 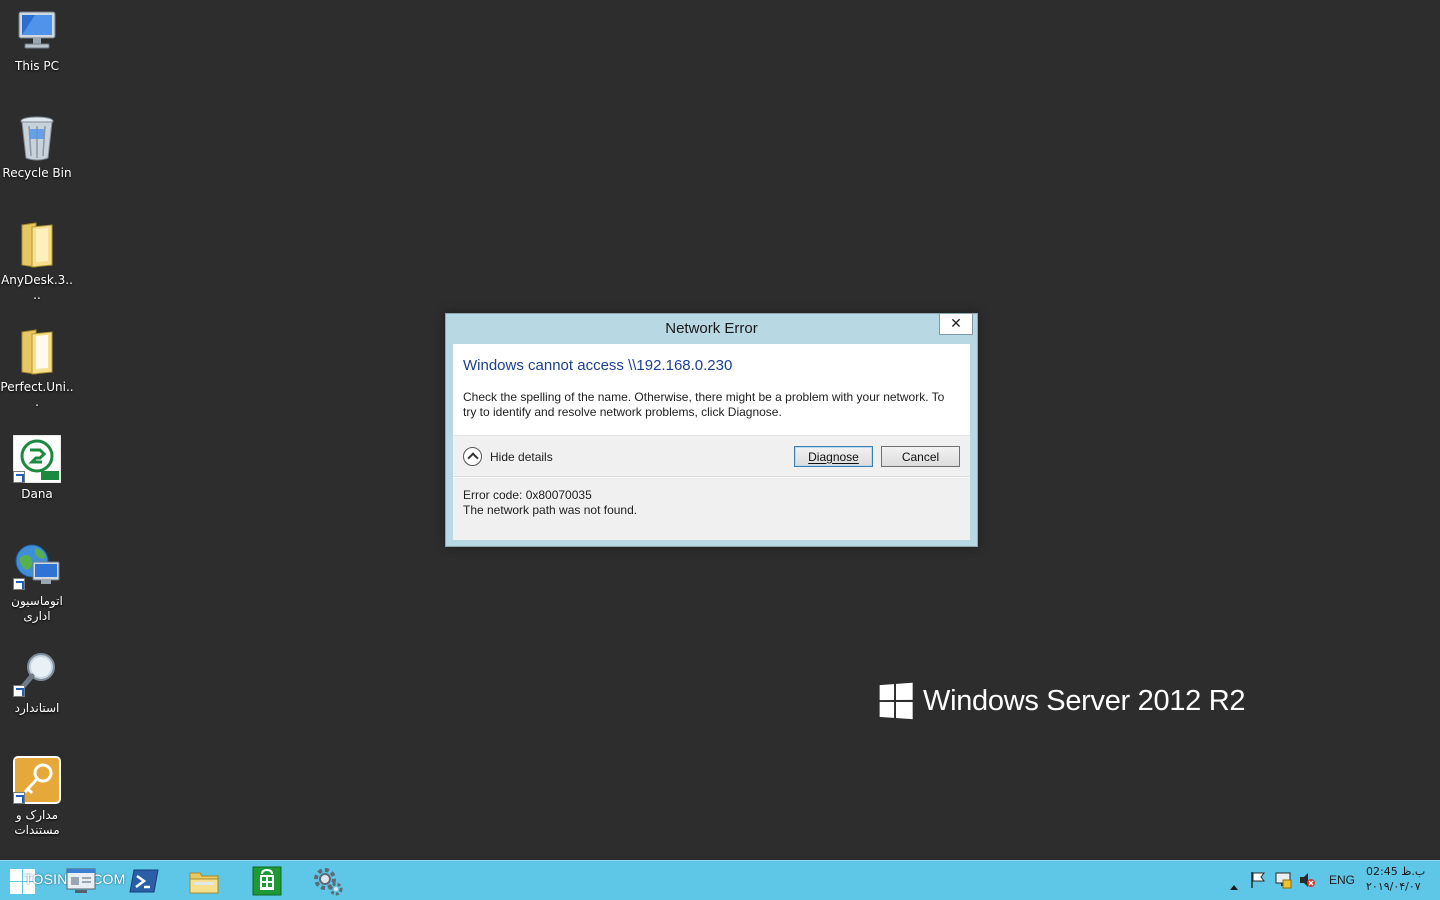 I want to click on desktop-icon-label: استاندارد, so click(x=37, y=708).